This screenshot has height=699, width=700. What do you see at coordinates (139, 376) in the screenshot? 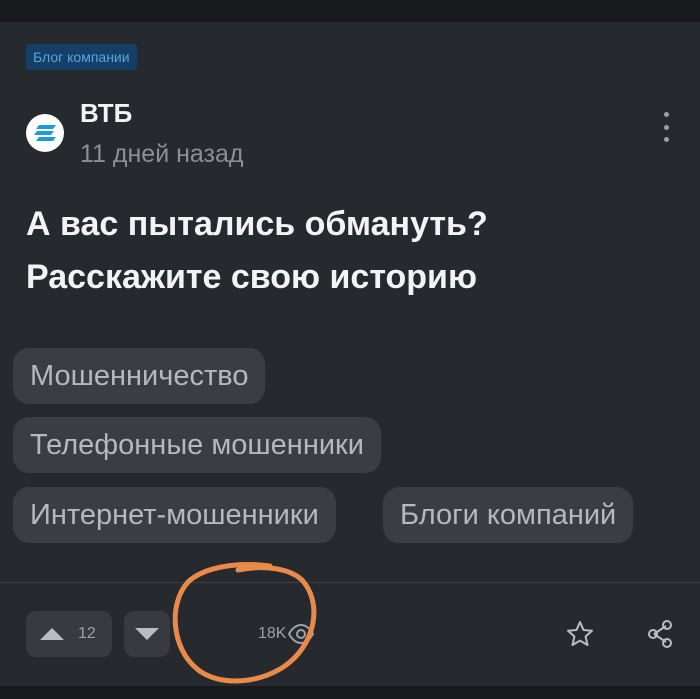
I see `tag-fraud: Мошенничество` at bounding box center [139, 376].